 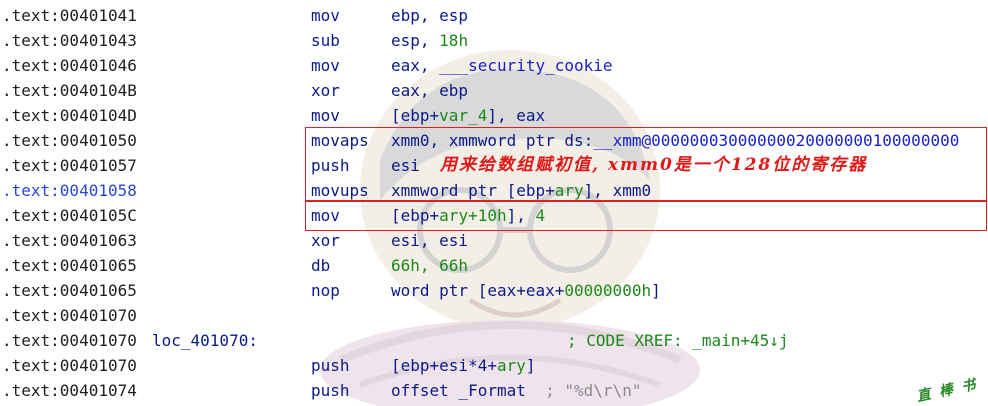 What do you see at coordinates (405, 165) in the screenshot?
I see `operand: esi` at bounding box center [405, 165].